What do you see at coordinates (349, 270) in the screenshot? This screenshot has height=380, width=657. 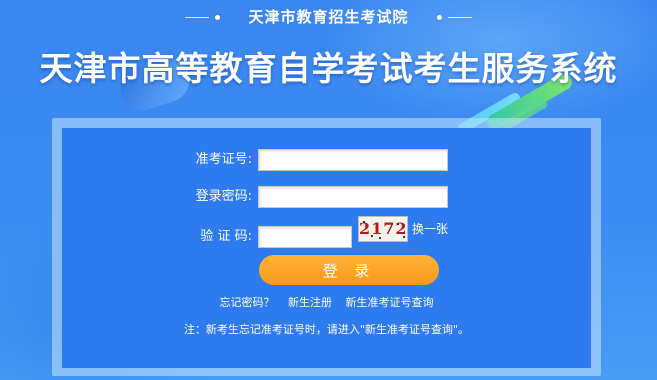 I see `login-button: 登 录` at bounding box center [349, 270].